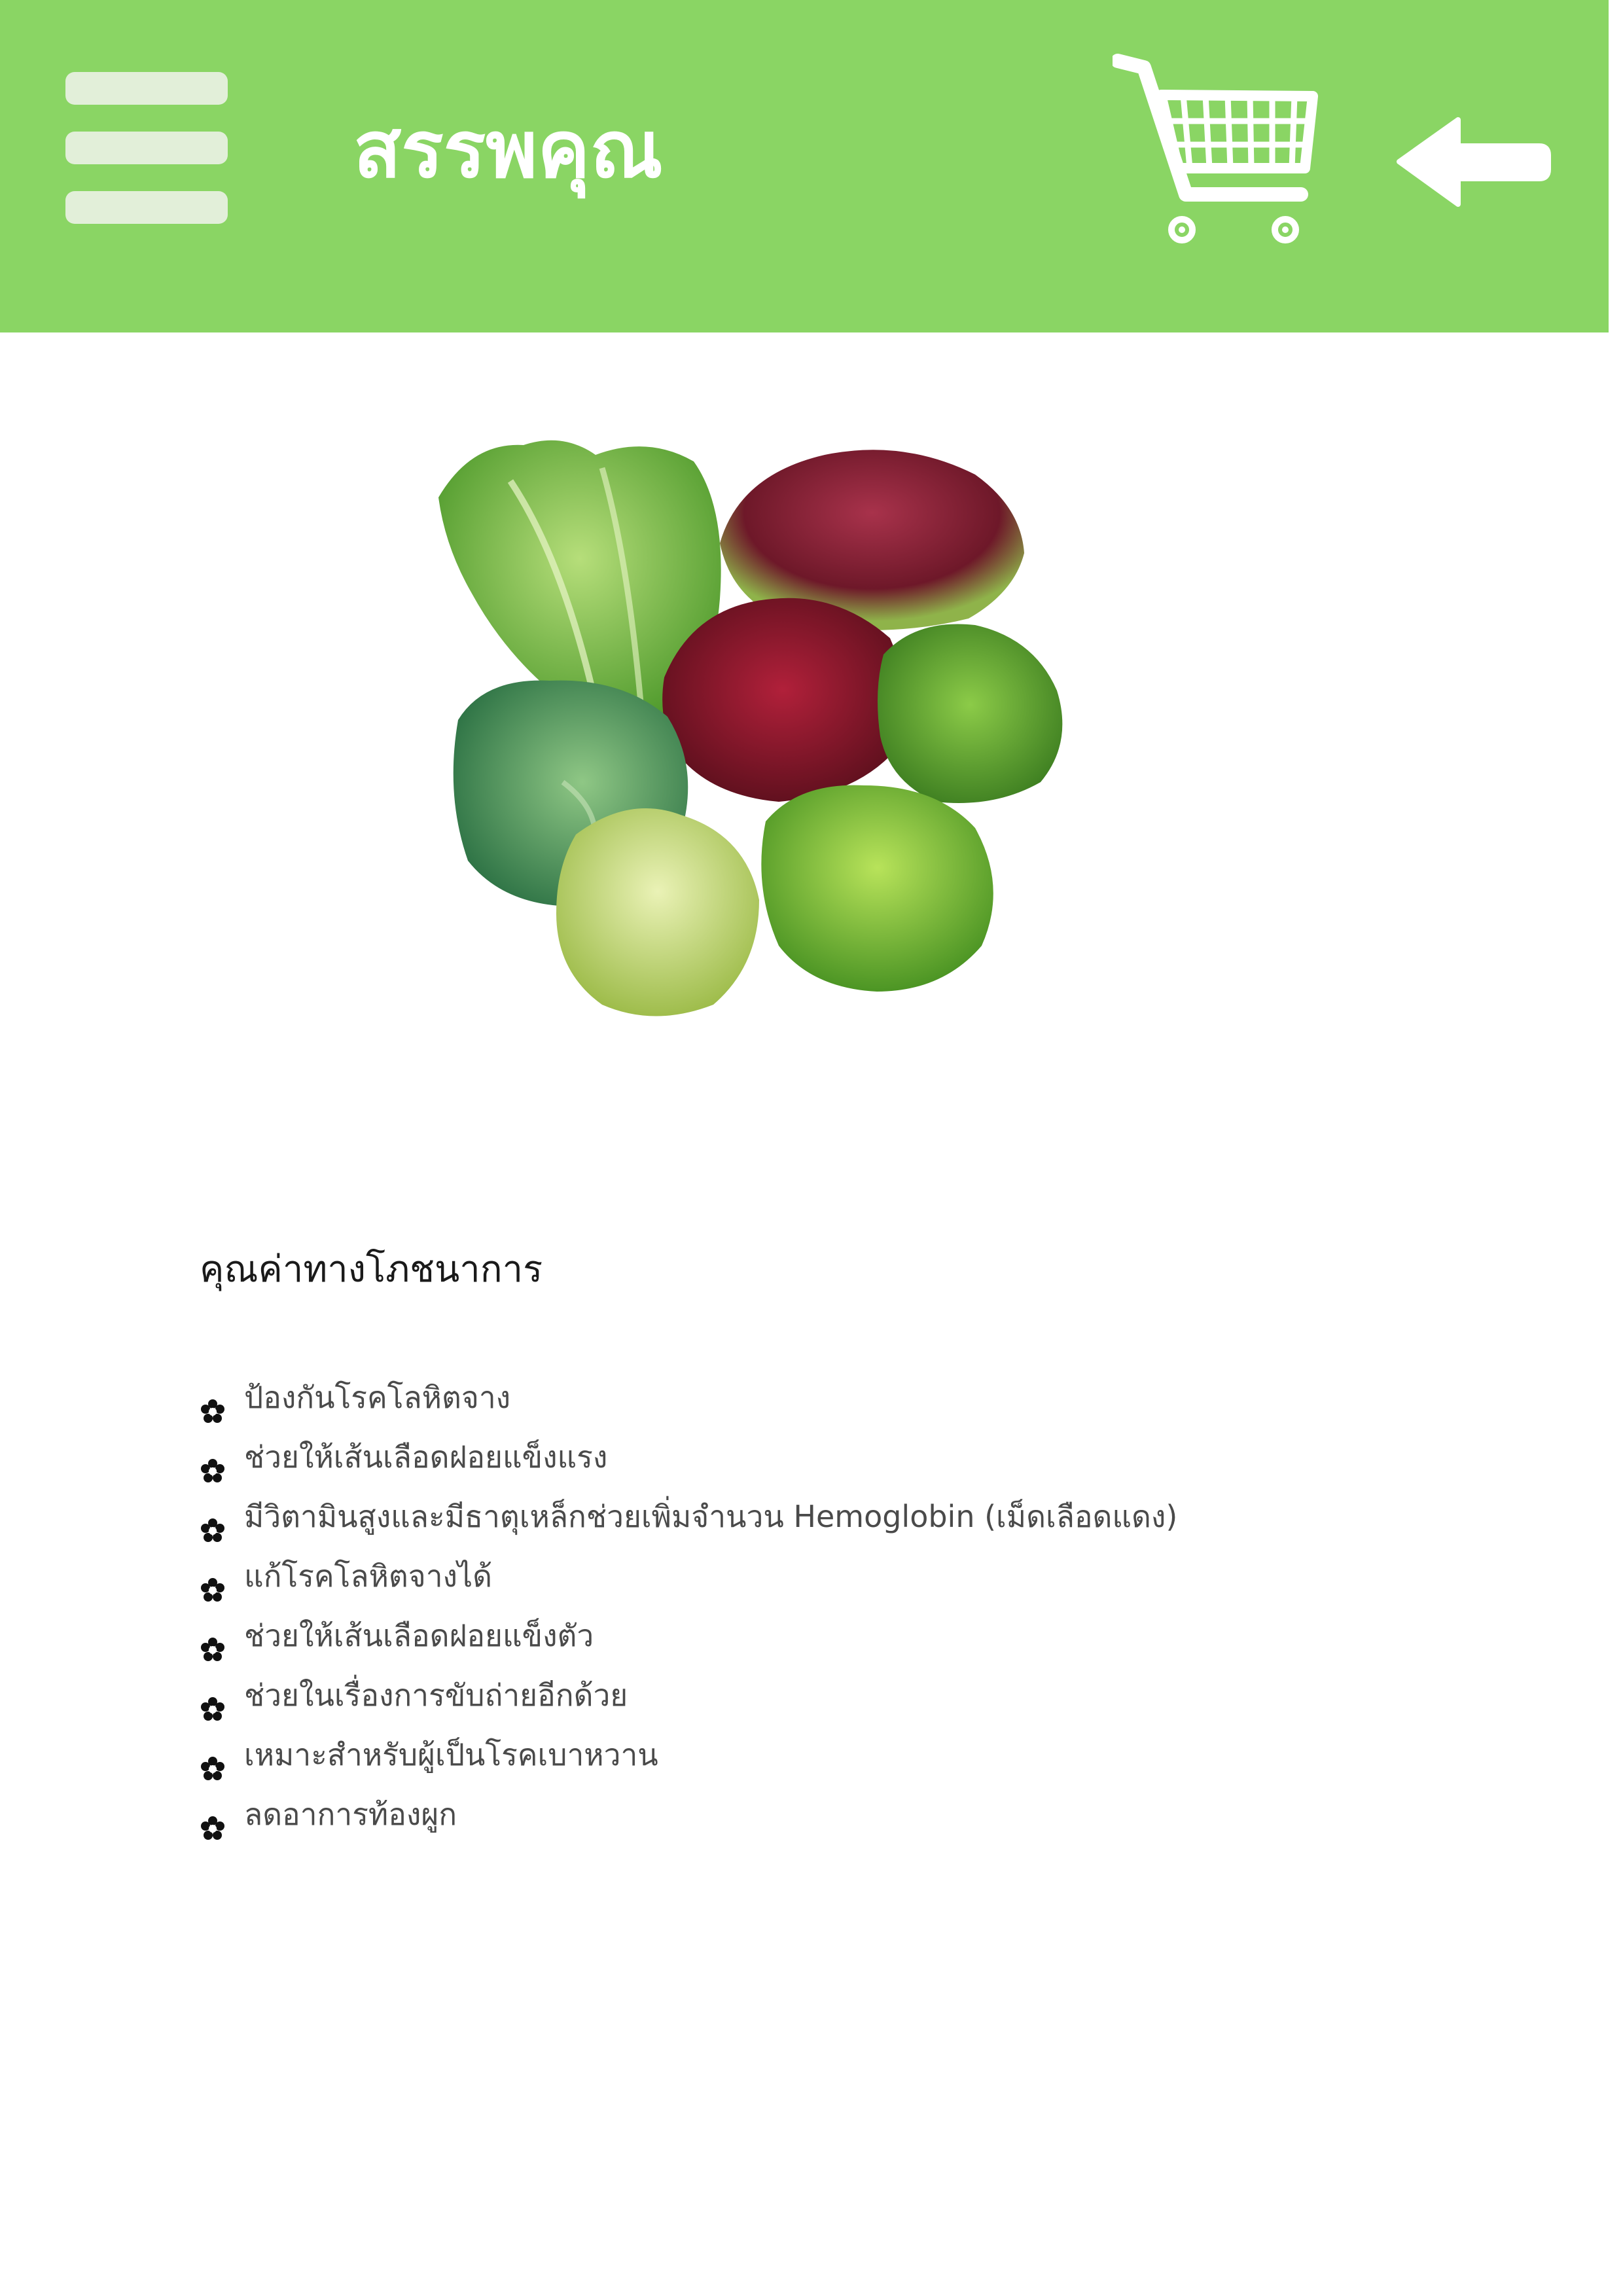  Describe the element at coordinates (688, 1636) in the screenshot. I see `list-item: ช่วยให้เส้นเลือดฝอยแข็งตัว` at that location.